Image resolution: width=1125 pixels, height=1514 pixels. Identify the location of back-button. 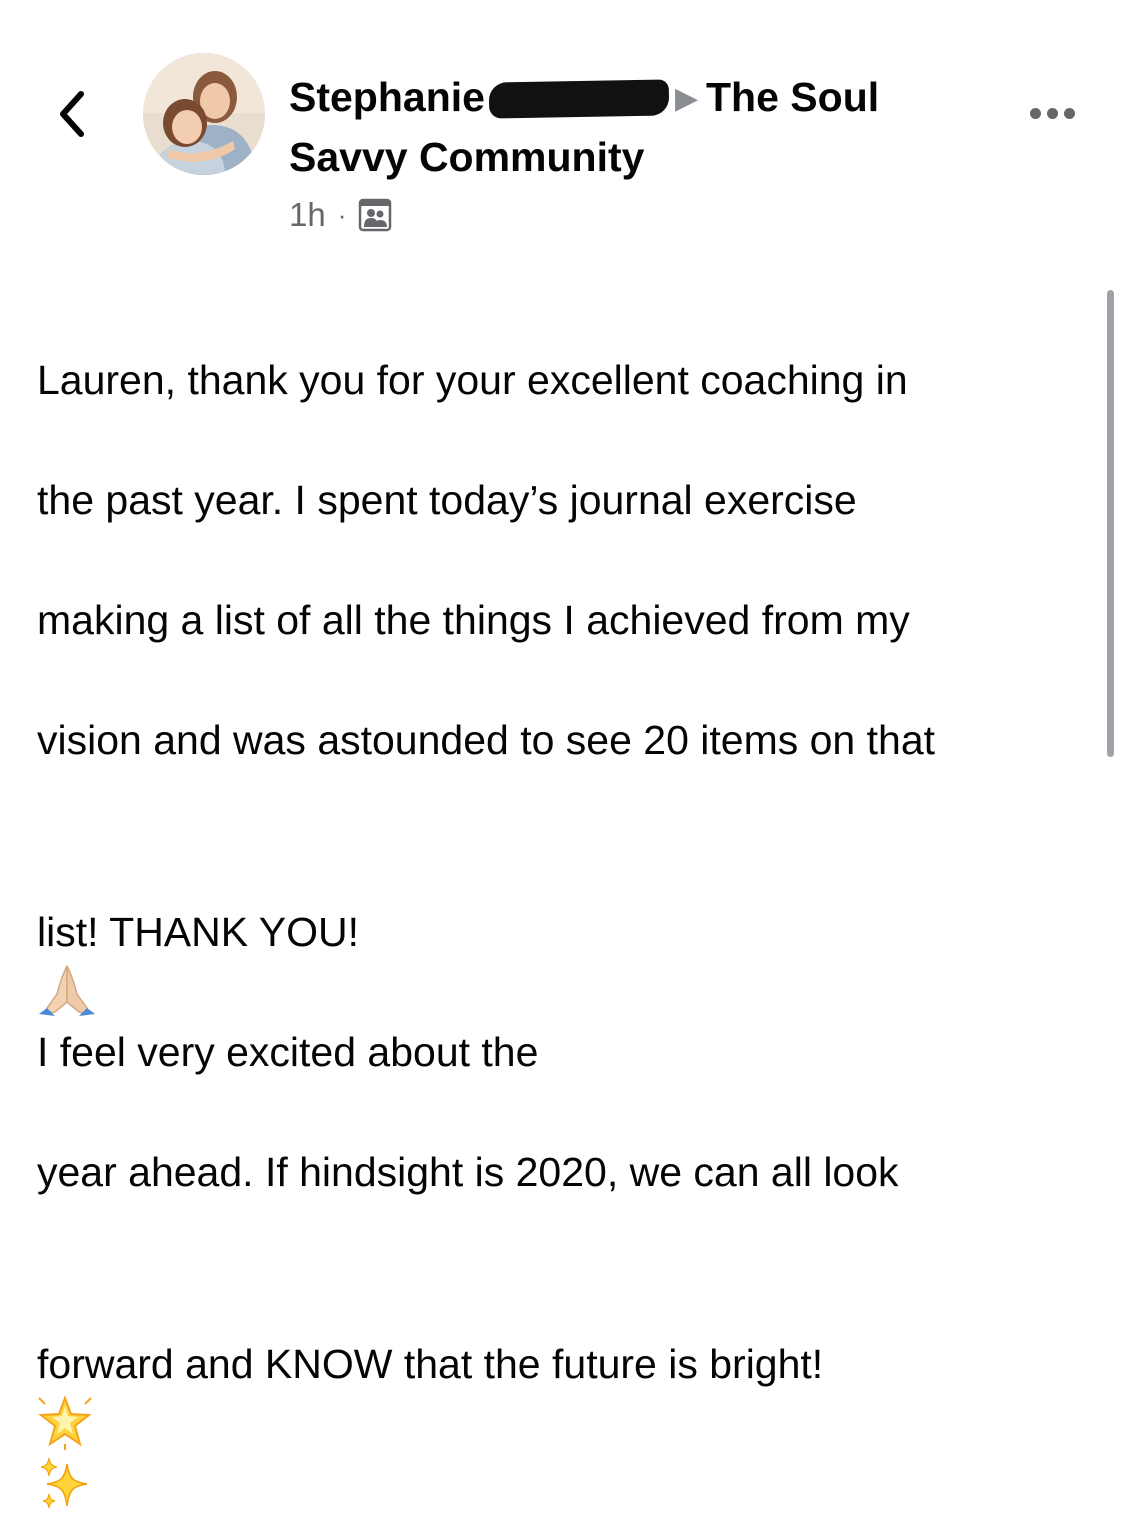
(72, 114).